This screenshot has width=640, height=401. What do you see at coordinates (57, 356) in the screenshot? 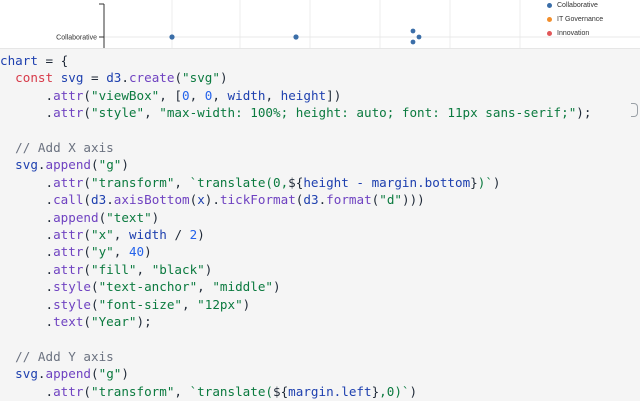
I see `code-line: // Add Y axis` at bounding box center [57, 356].